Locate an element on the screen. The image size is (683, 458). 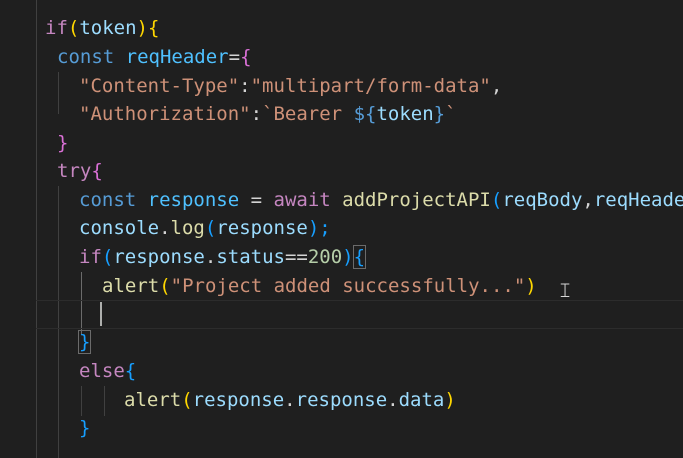
token-identifier: reqBody is located at coordinates (542, 200).